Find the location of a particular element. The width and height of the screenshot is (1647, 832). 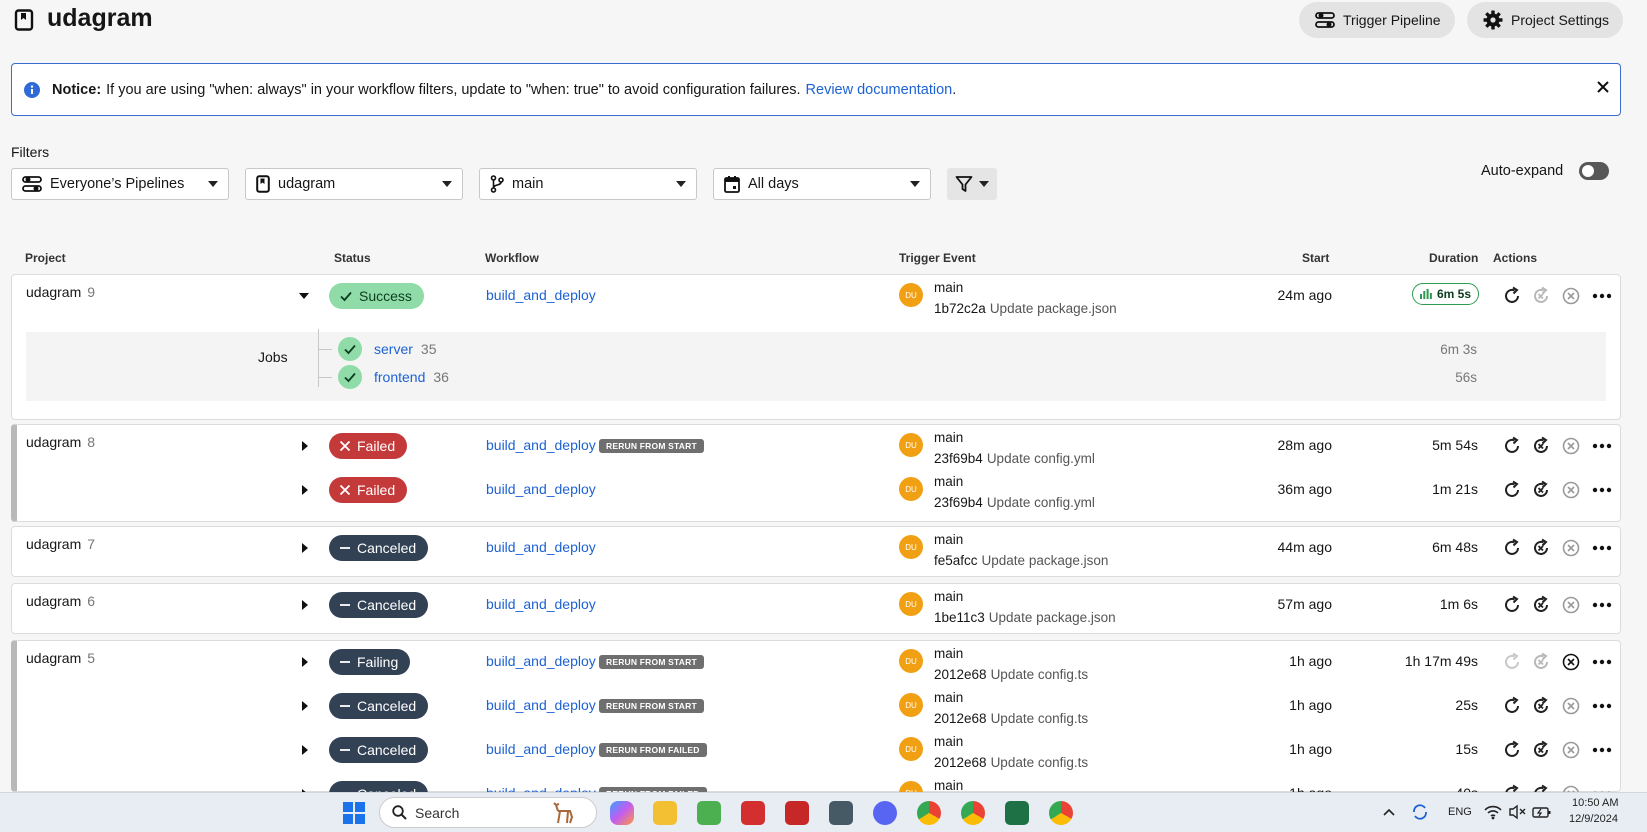

clock-time: 10:50 AM is located at coordinates (1595, 803).